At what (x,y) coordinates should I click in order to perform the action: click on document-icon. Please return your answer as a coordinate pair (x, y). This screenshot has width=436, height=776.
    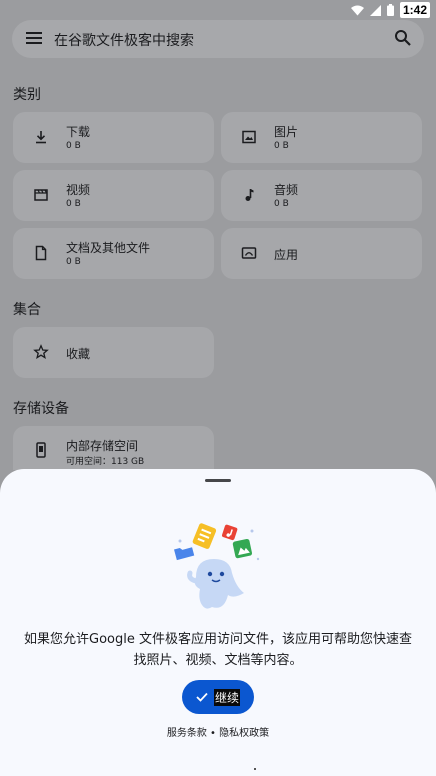
    Looking at the image, I should click on (41, 253).